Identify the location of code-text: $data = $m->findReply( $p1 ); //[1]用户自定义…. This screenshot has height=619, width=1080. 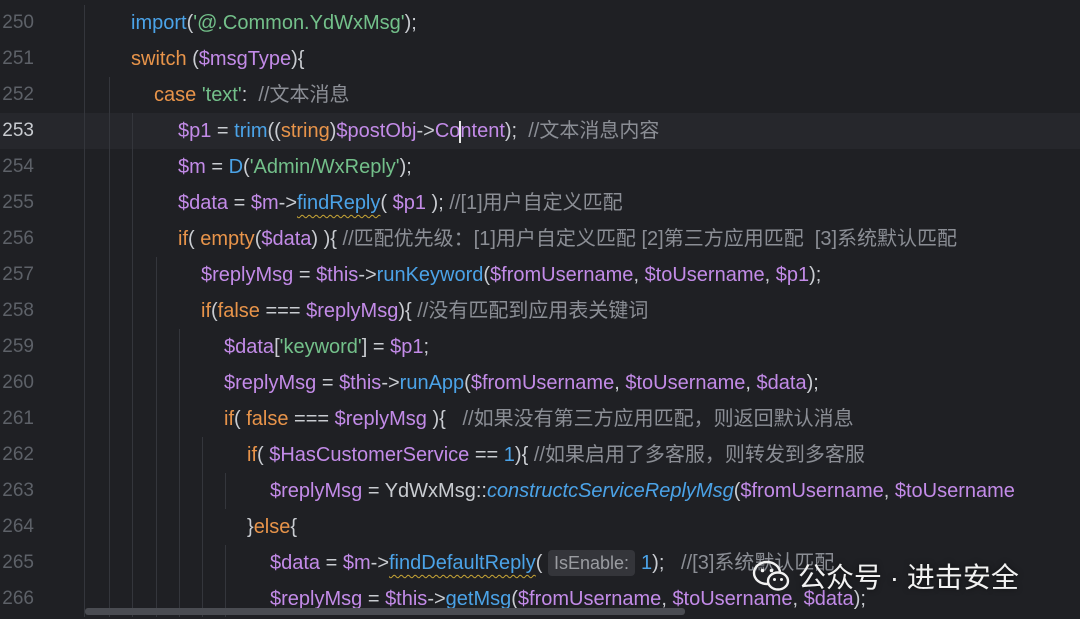
(400, 203).